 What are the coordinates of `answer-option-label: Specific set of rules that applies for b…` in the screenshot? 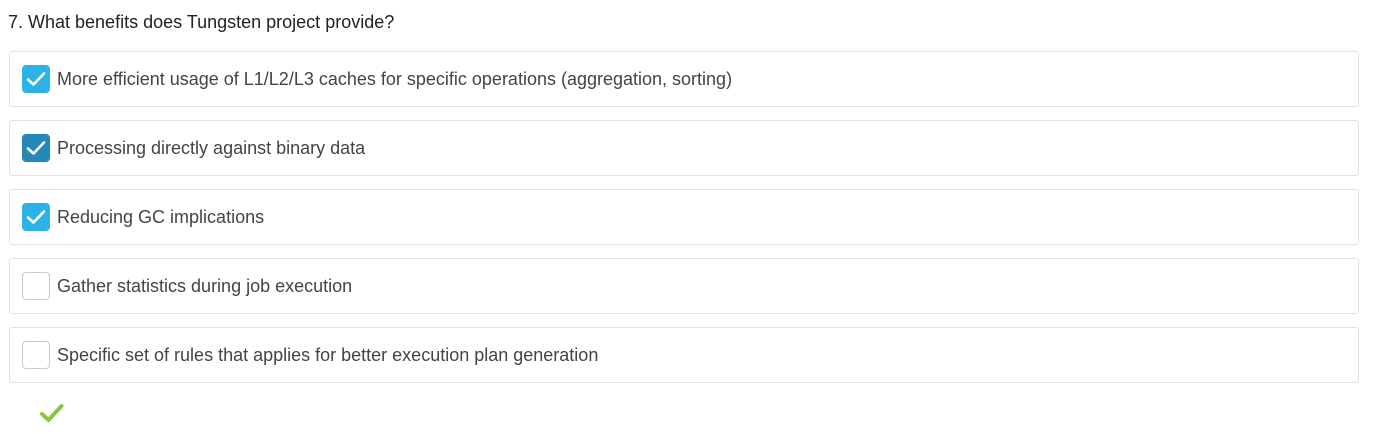 It's located at (328, 355).